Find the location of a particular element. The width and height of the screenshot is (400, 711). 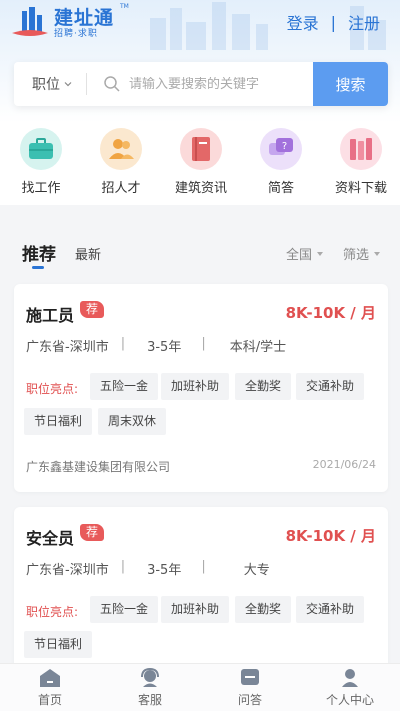

home-icon is located at coordinates (50, 678).